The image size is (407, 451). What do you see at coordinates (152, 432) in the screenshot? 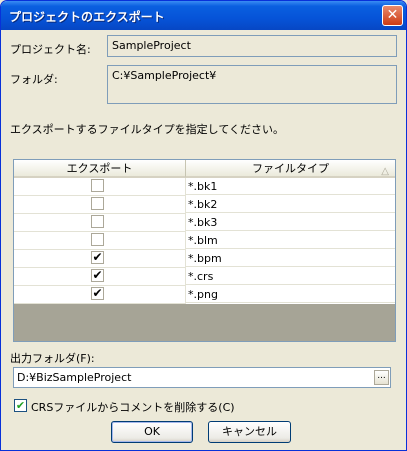
I see `ok-button: OK` at bounding box center [152, 432].